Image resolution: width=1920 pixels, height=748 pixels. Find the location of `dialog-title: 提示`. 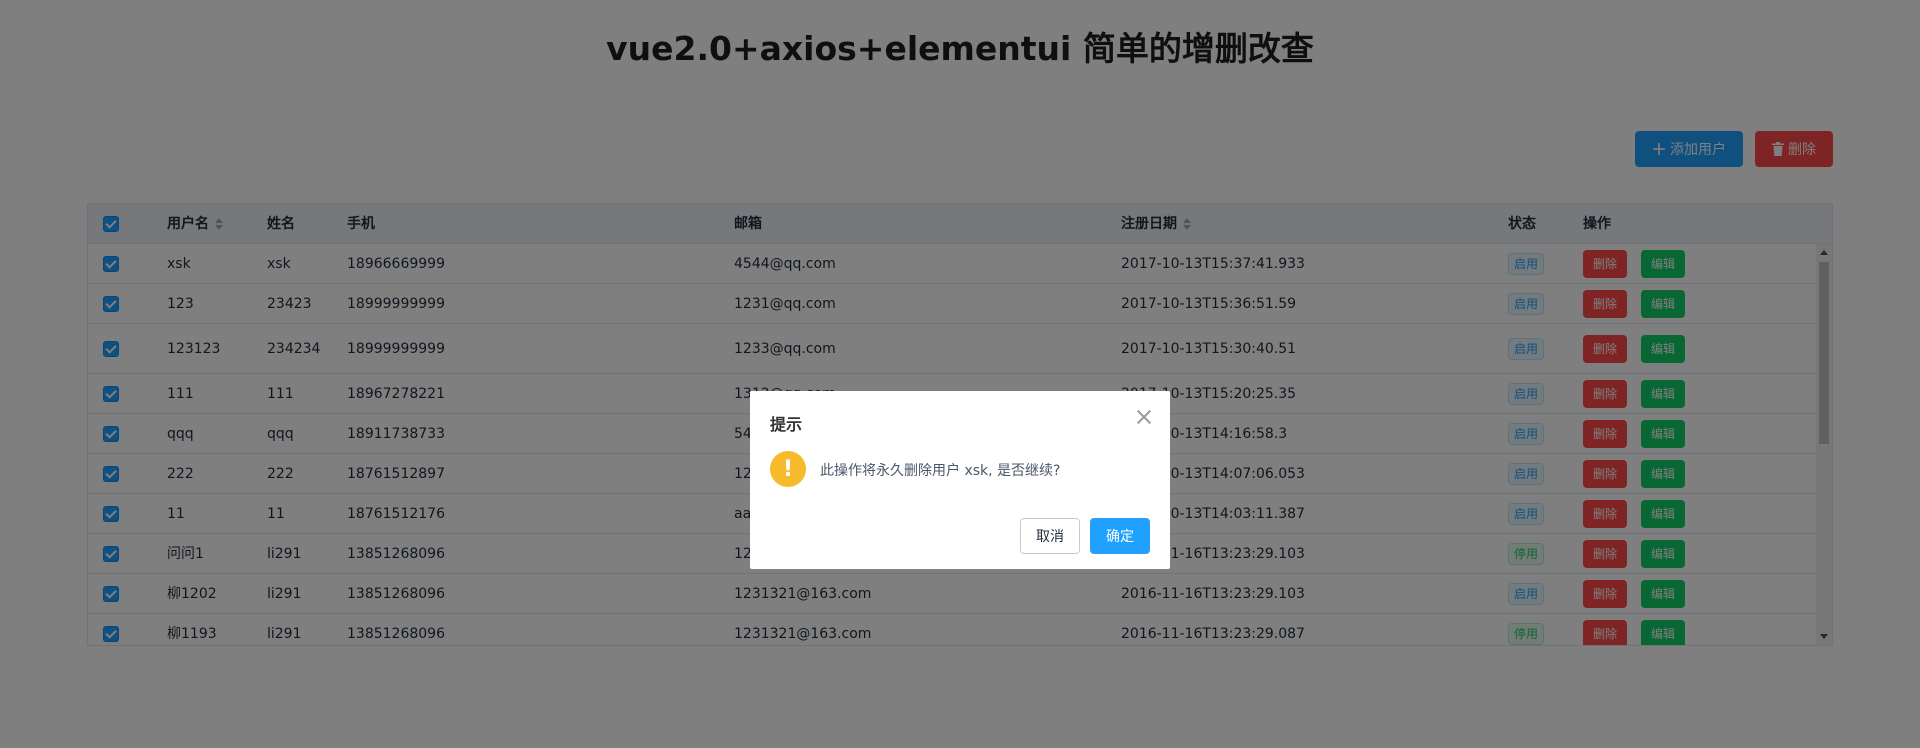

dialog-title: 提示 is located at coordinates (786, 424).